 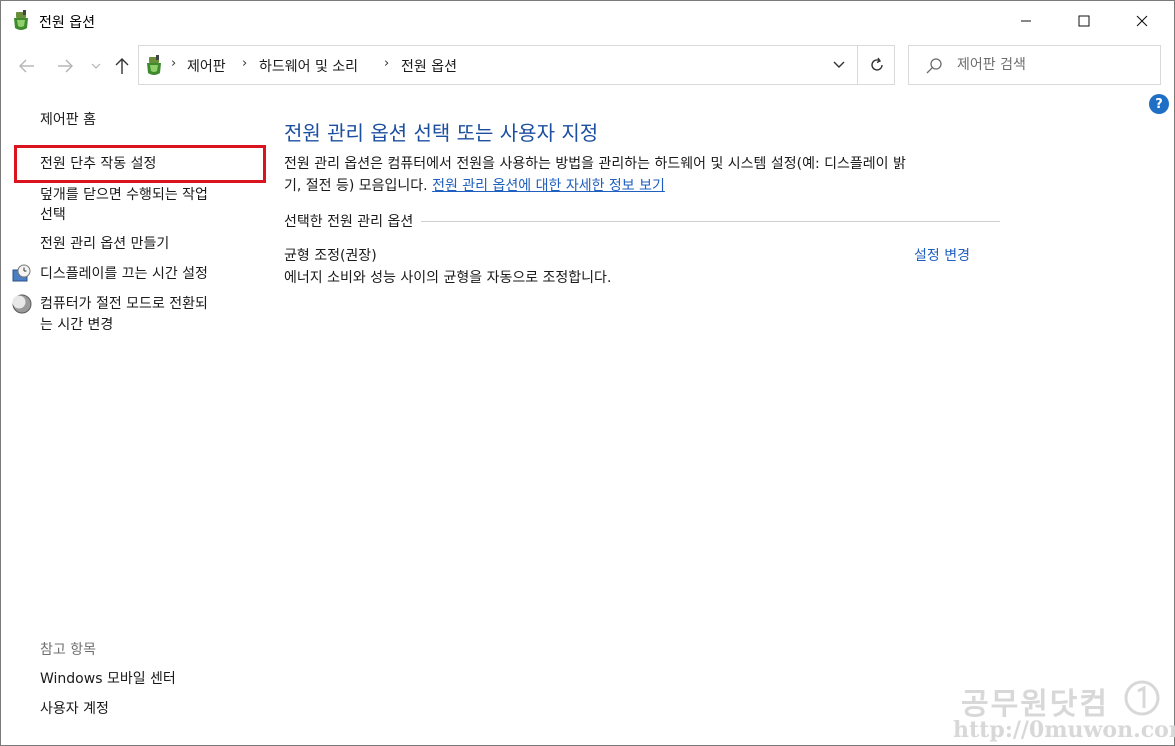 What do you see at coordinates (22, 304) in the screenshot?
I see `sleep-moon-icon` at bounding box center [22, 304].